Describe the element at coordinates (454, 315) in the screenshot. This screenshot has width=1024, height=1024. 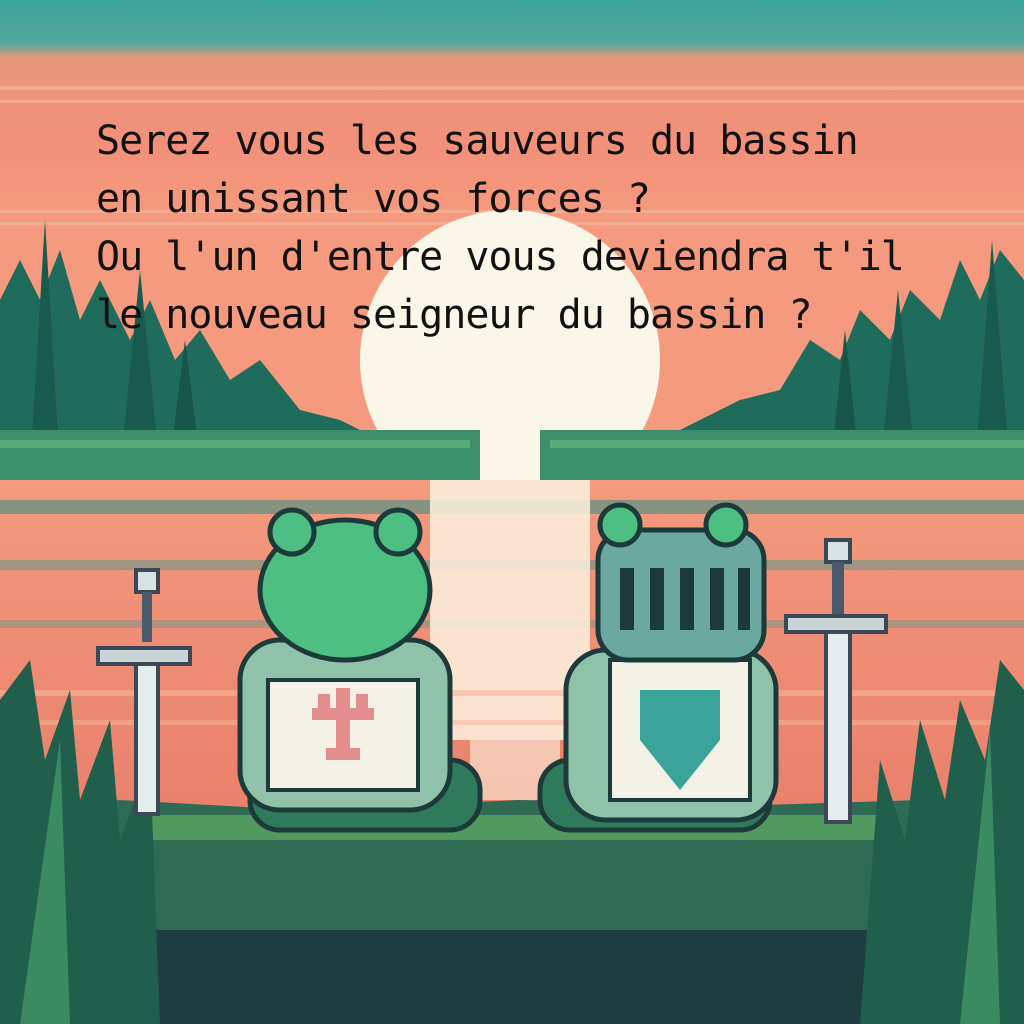
I see `caption-line-4: le nouveau seigneur du bassin ?` at that location.